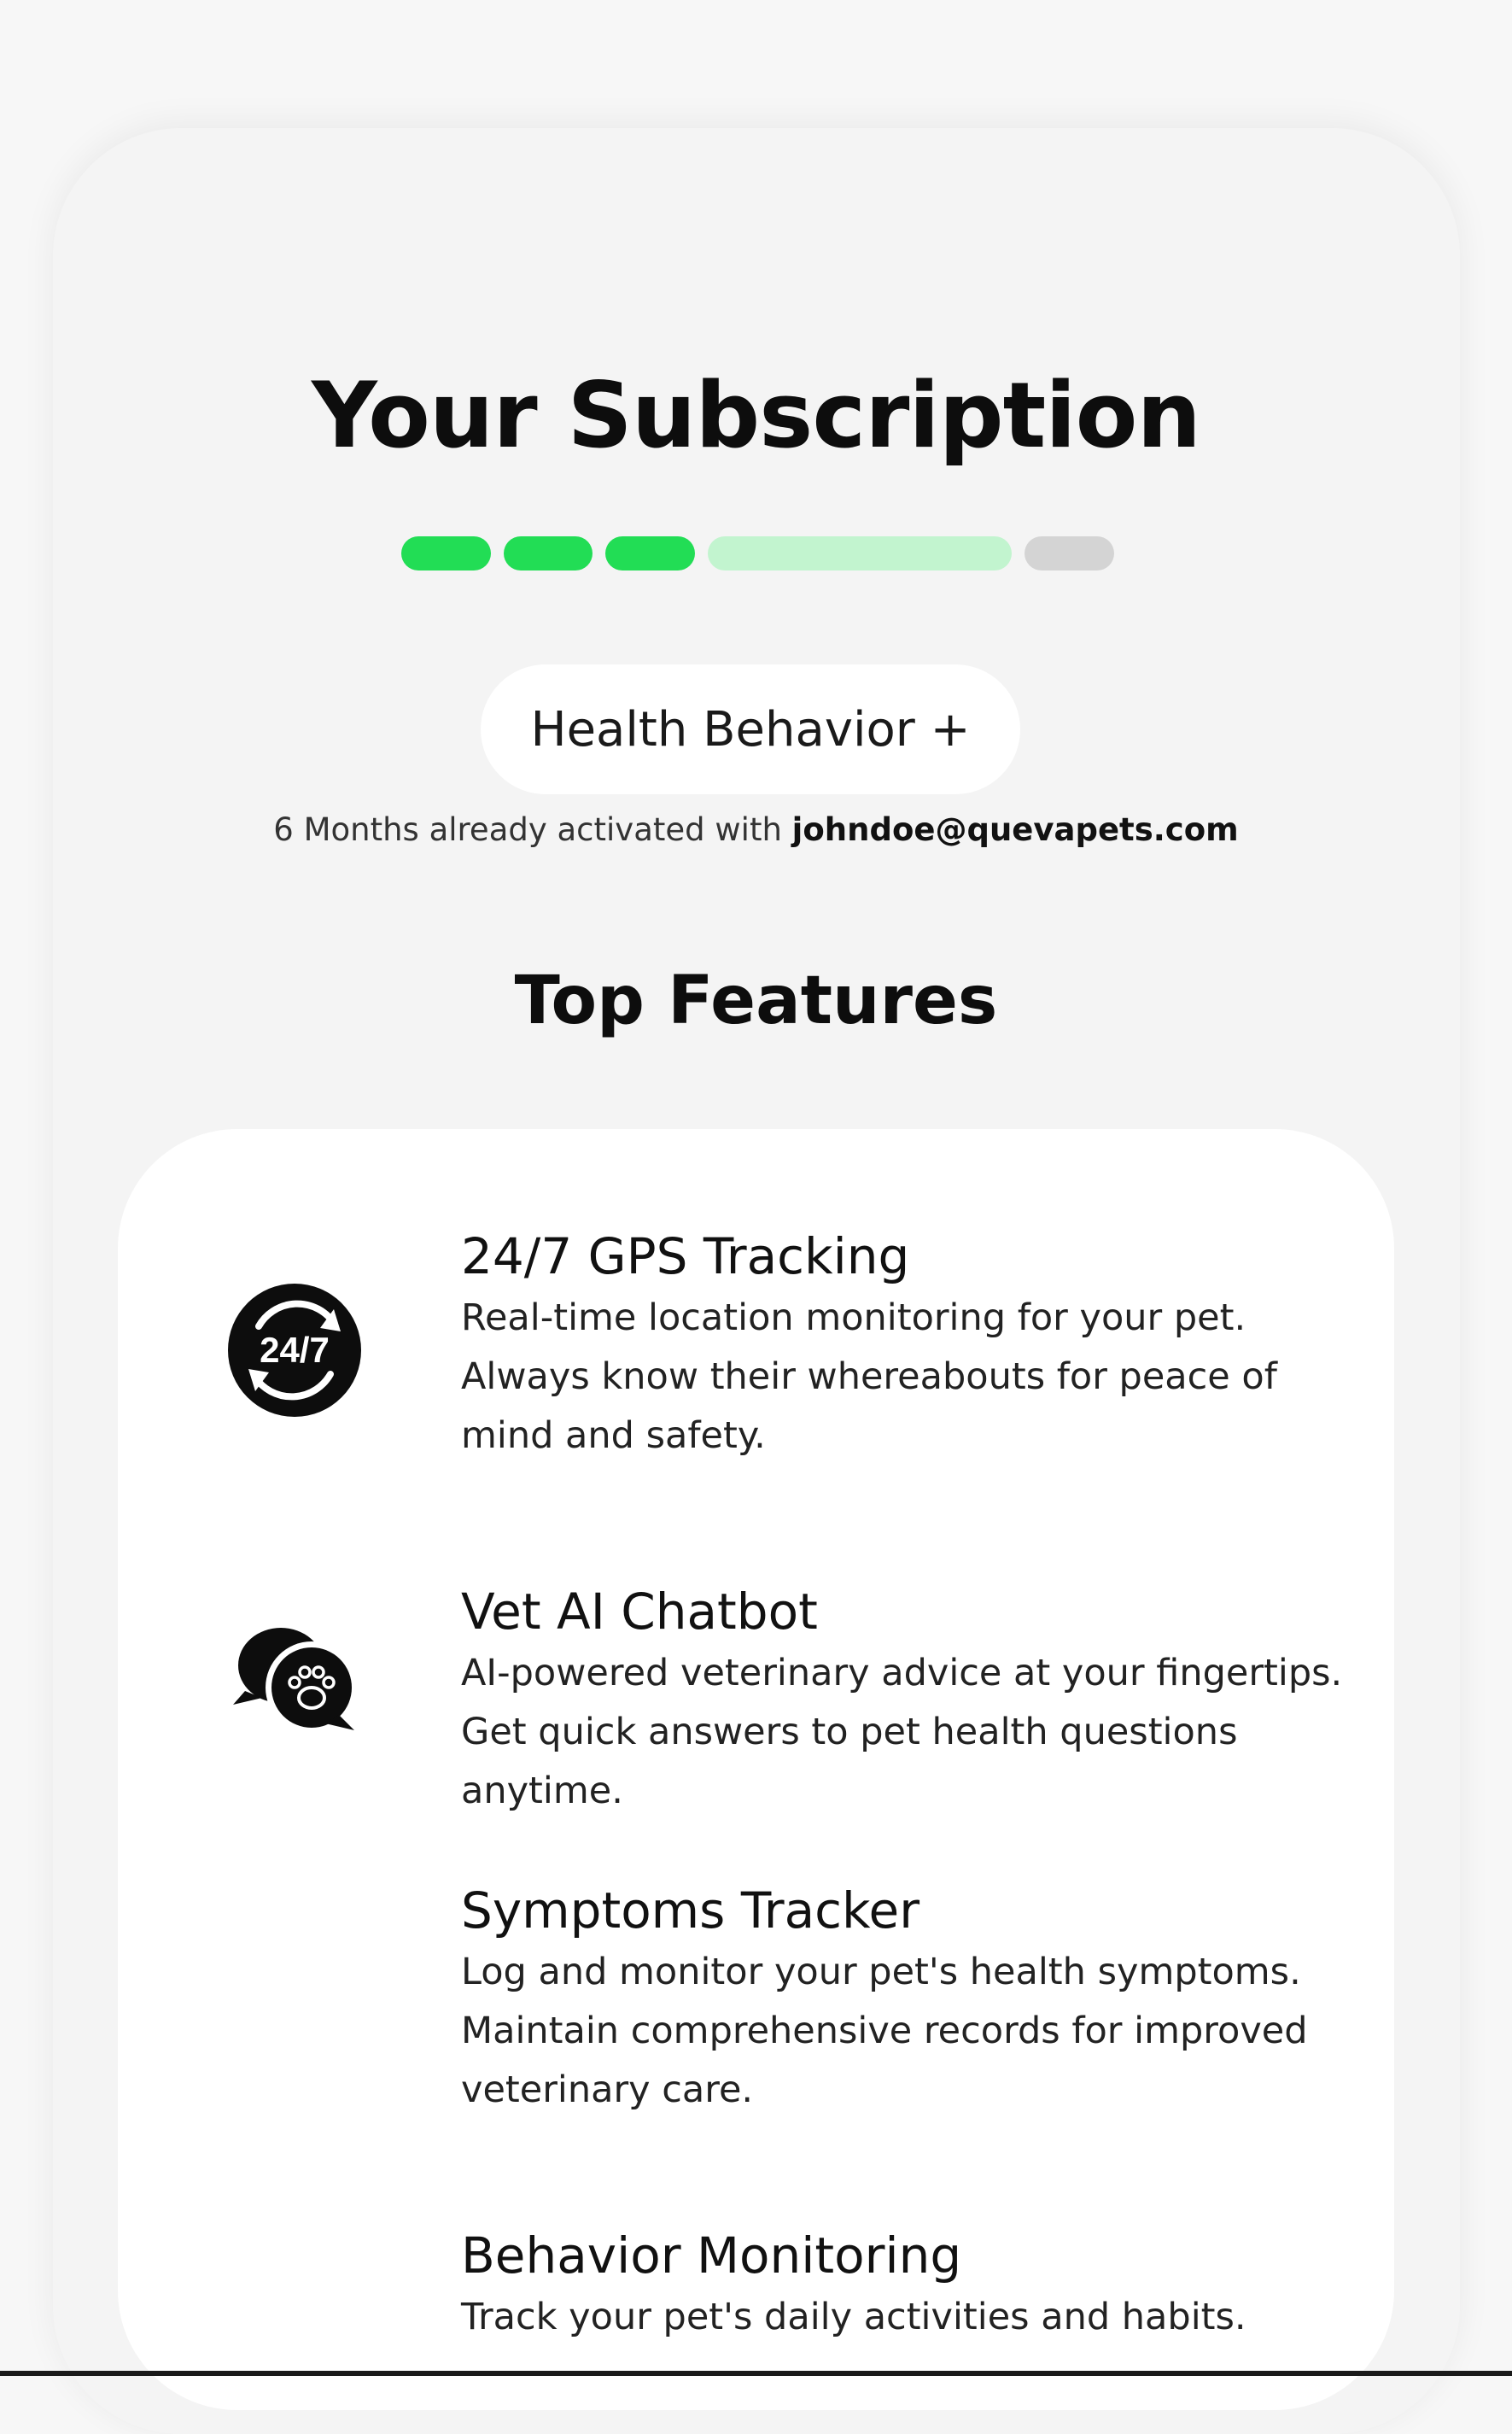  Describe the element at coordinates (685, 1256) in the screenshot. I see `feature-title: 24/7 GPS Tracking` at that location.